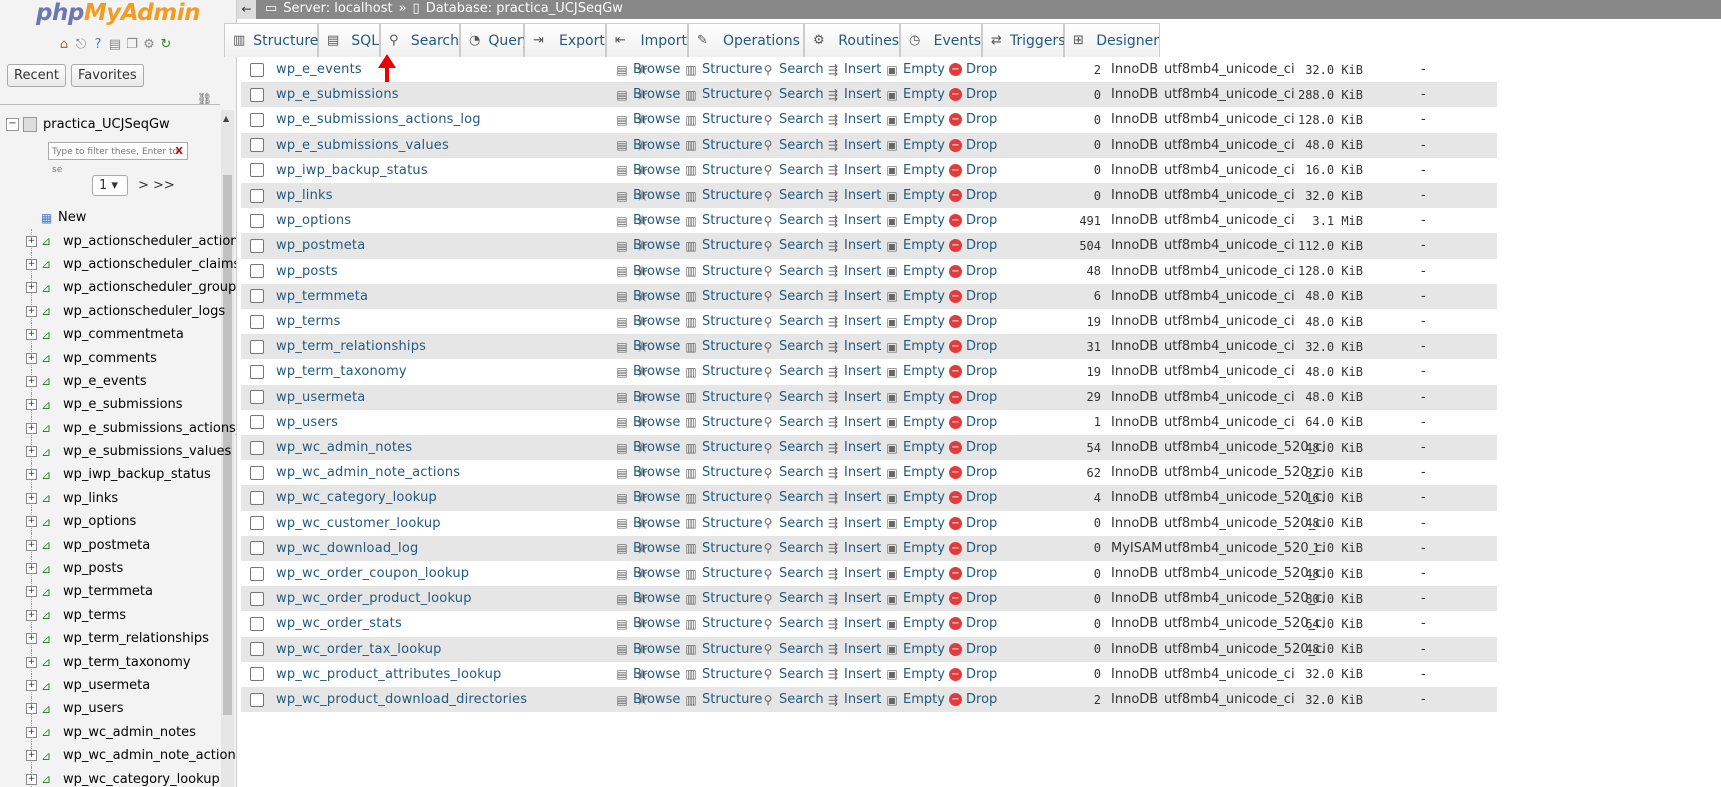 The image size is (1721, 787). I want to click on tree-table-item: + ⊿ wp_e_submissions_actions_log, so click(118, 428).